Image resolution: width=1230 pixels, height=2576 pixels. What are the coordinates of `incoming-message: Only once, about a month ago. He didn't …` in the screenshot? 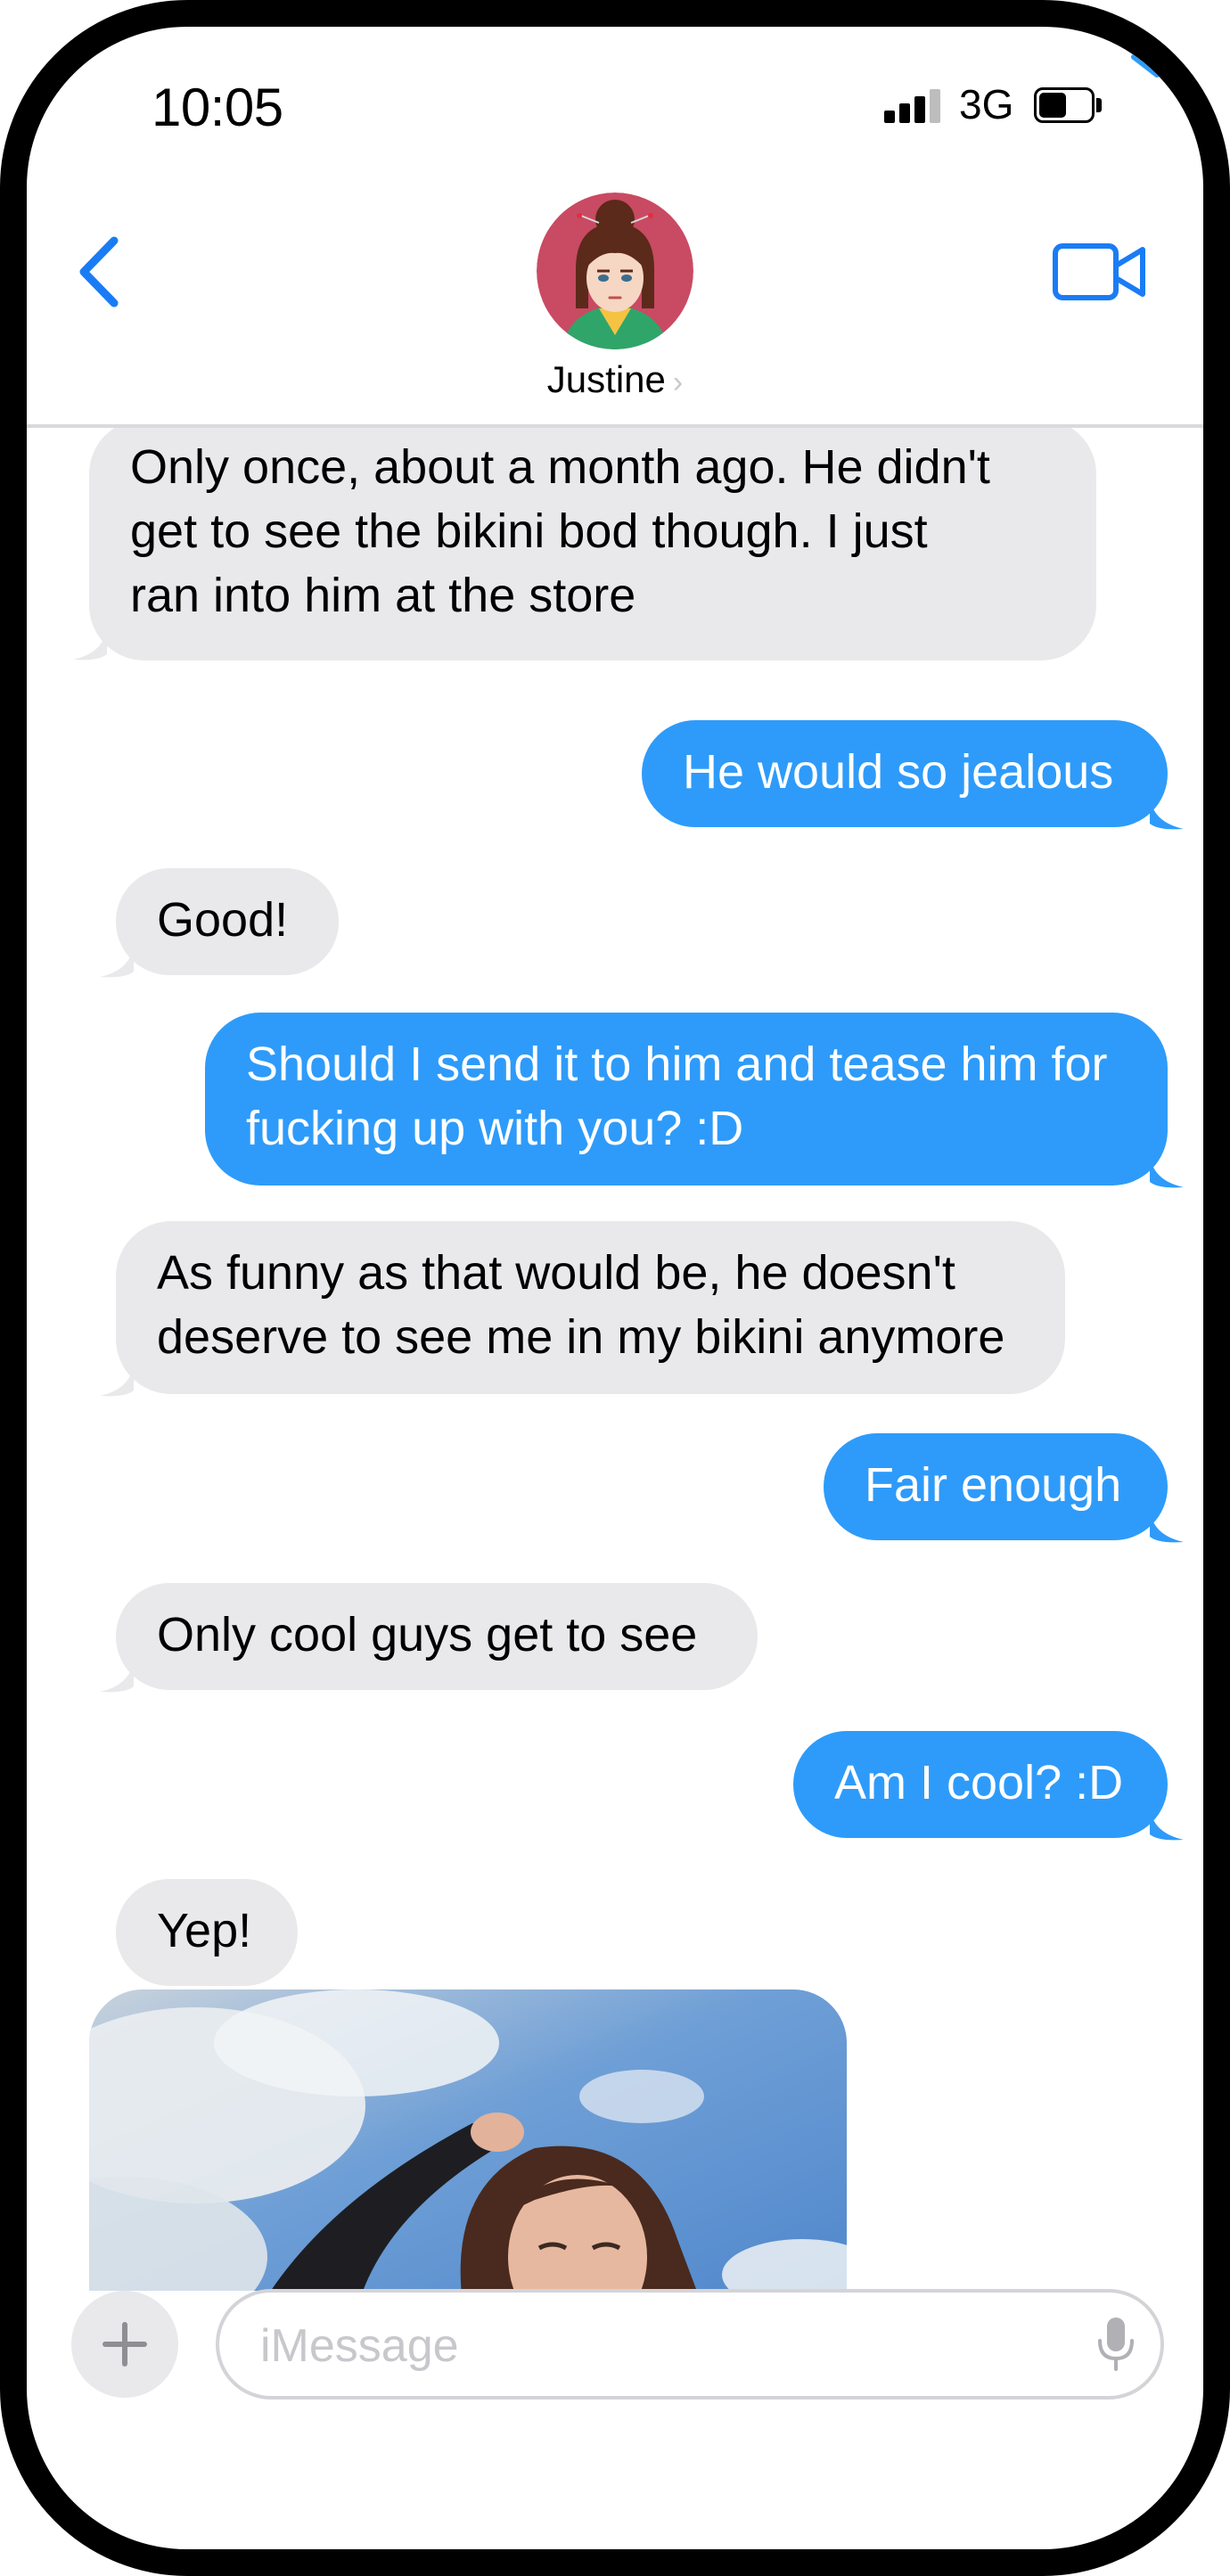 It's located at (593, 544).